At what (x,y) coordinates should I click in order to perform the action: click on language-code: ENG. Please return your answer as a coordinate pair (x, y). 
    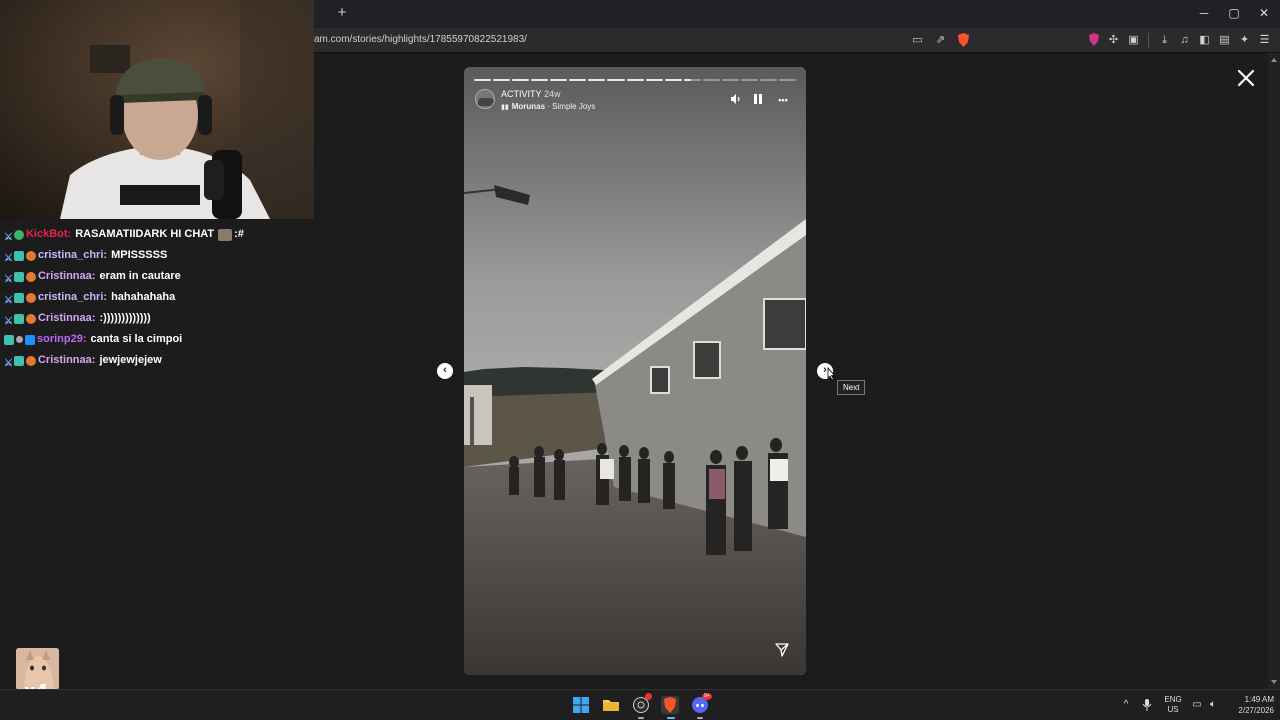
    Looking at the image, I should click on (1173, 699).